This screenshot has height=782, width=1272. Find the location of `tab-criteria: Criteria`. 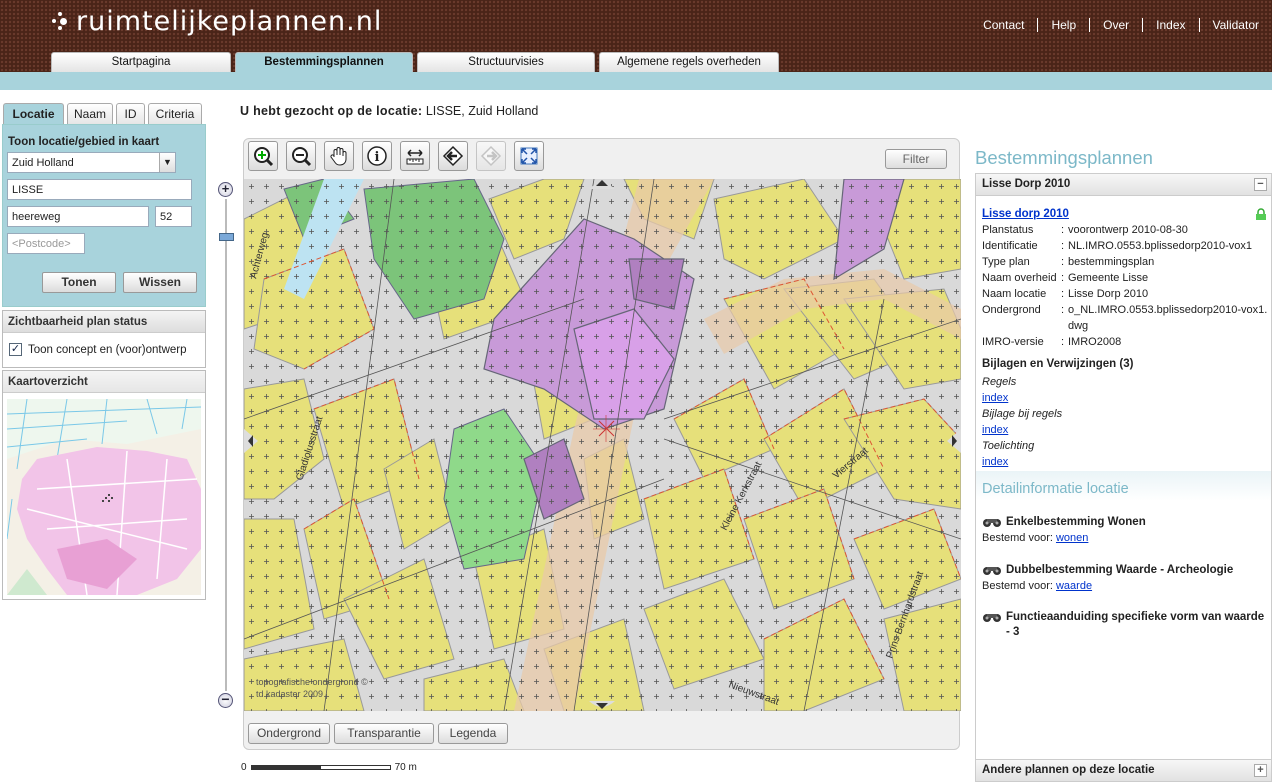

tab-criteria: Criteria is located at coordinates (175, 113).